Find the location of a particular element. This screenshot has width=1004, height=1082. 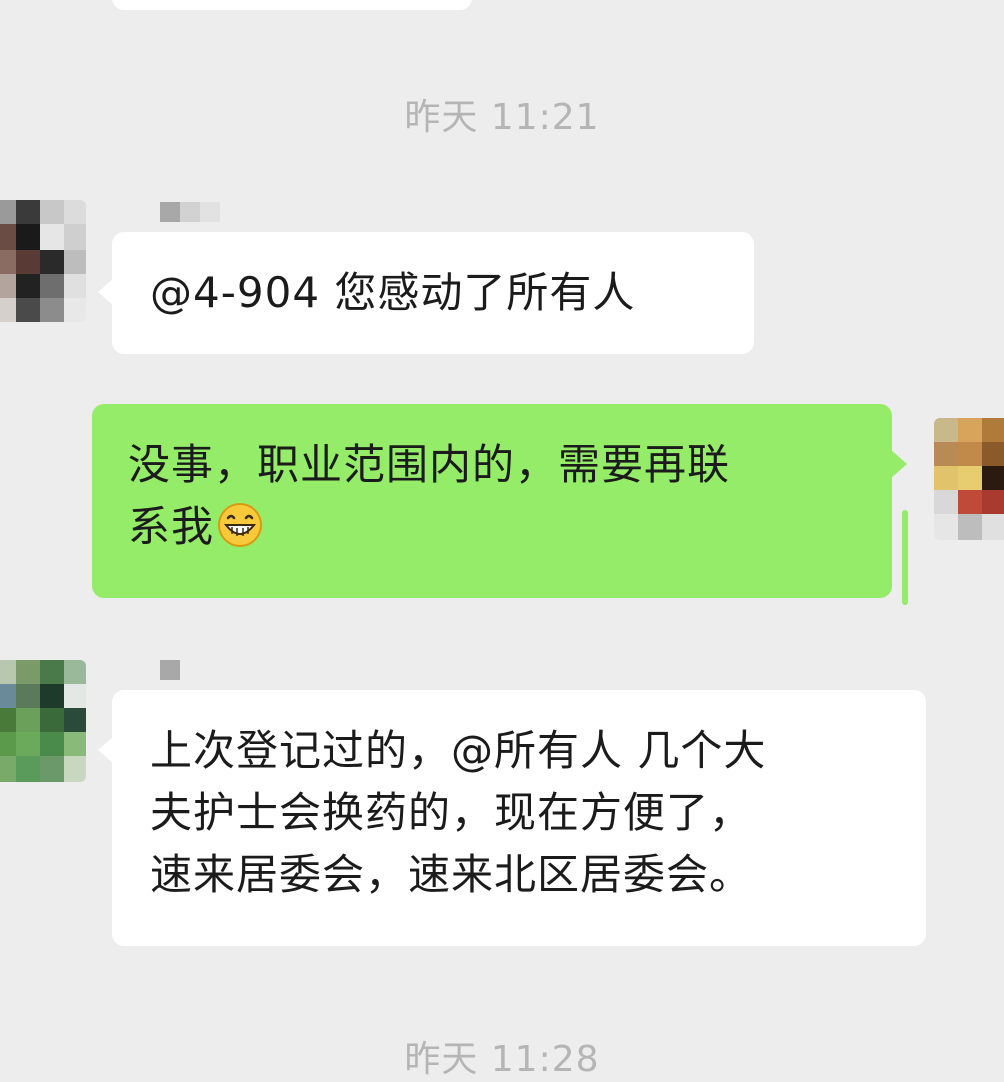

message-bubble-self: 没事，职业范围内的，需要再联 系我 is located at coordinates (499, 501).